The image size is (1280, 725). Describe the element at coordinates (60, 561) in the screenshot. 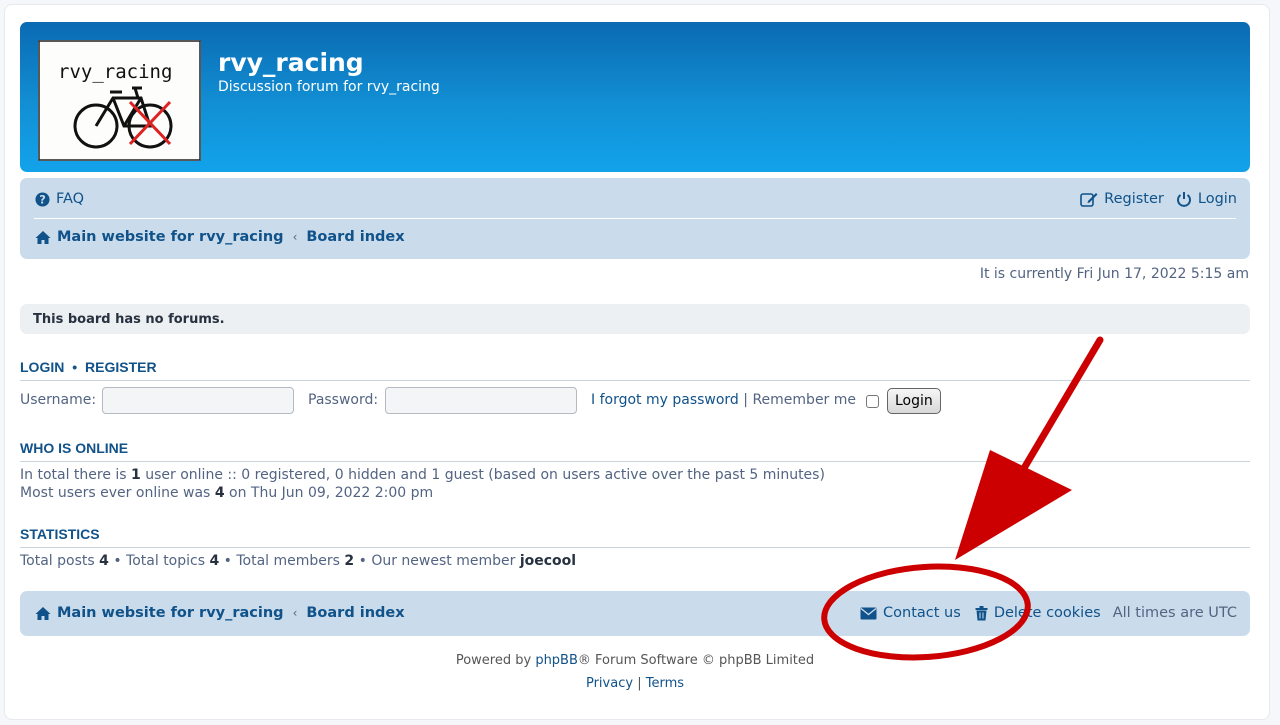

I see `posts-label: Total posts` at that location.